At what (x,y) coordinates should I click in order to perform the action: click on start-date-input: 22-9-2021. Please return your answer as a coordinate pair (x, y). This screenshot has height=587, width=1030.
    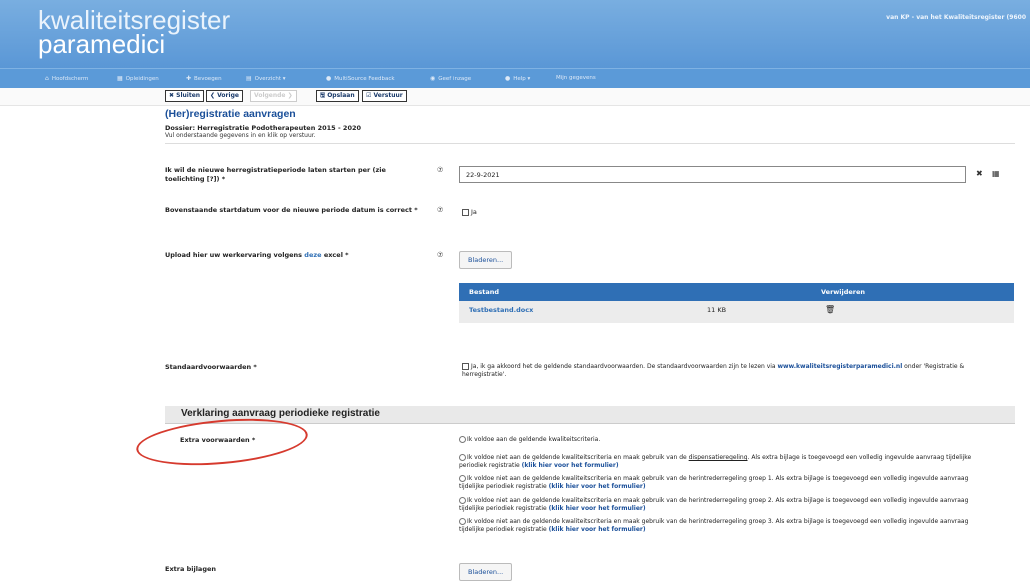
    Looking at the image, I should click on (712, 174).